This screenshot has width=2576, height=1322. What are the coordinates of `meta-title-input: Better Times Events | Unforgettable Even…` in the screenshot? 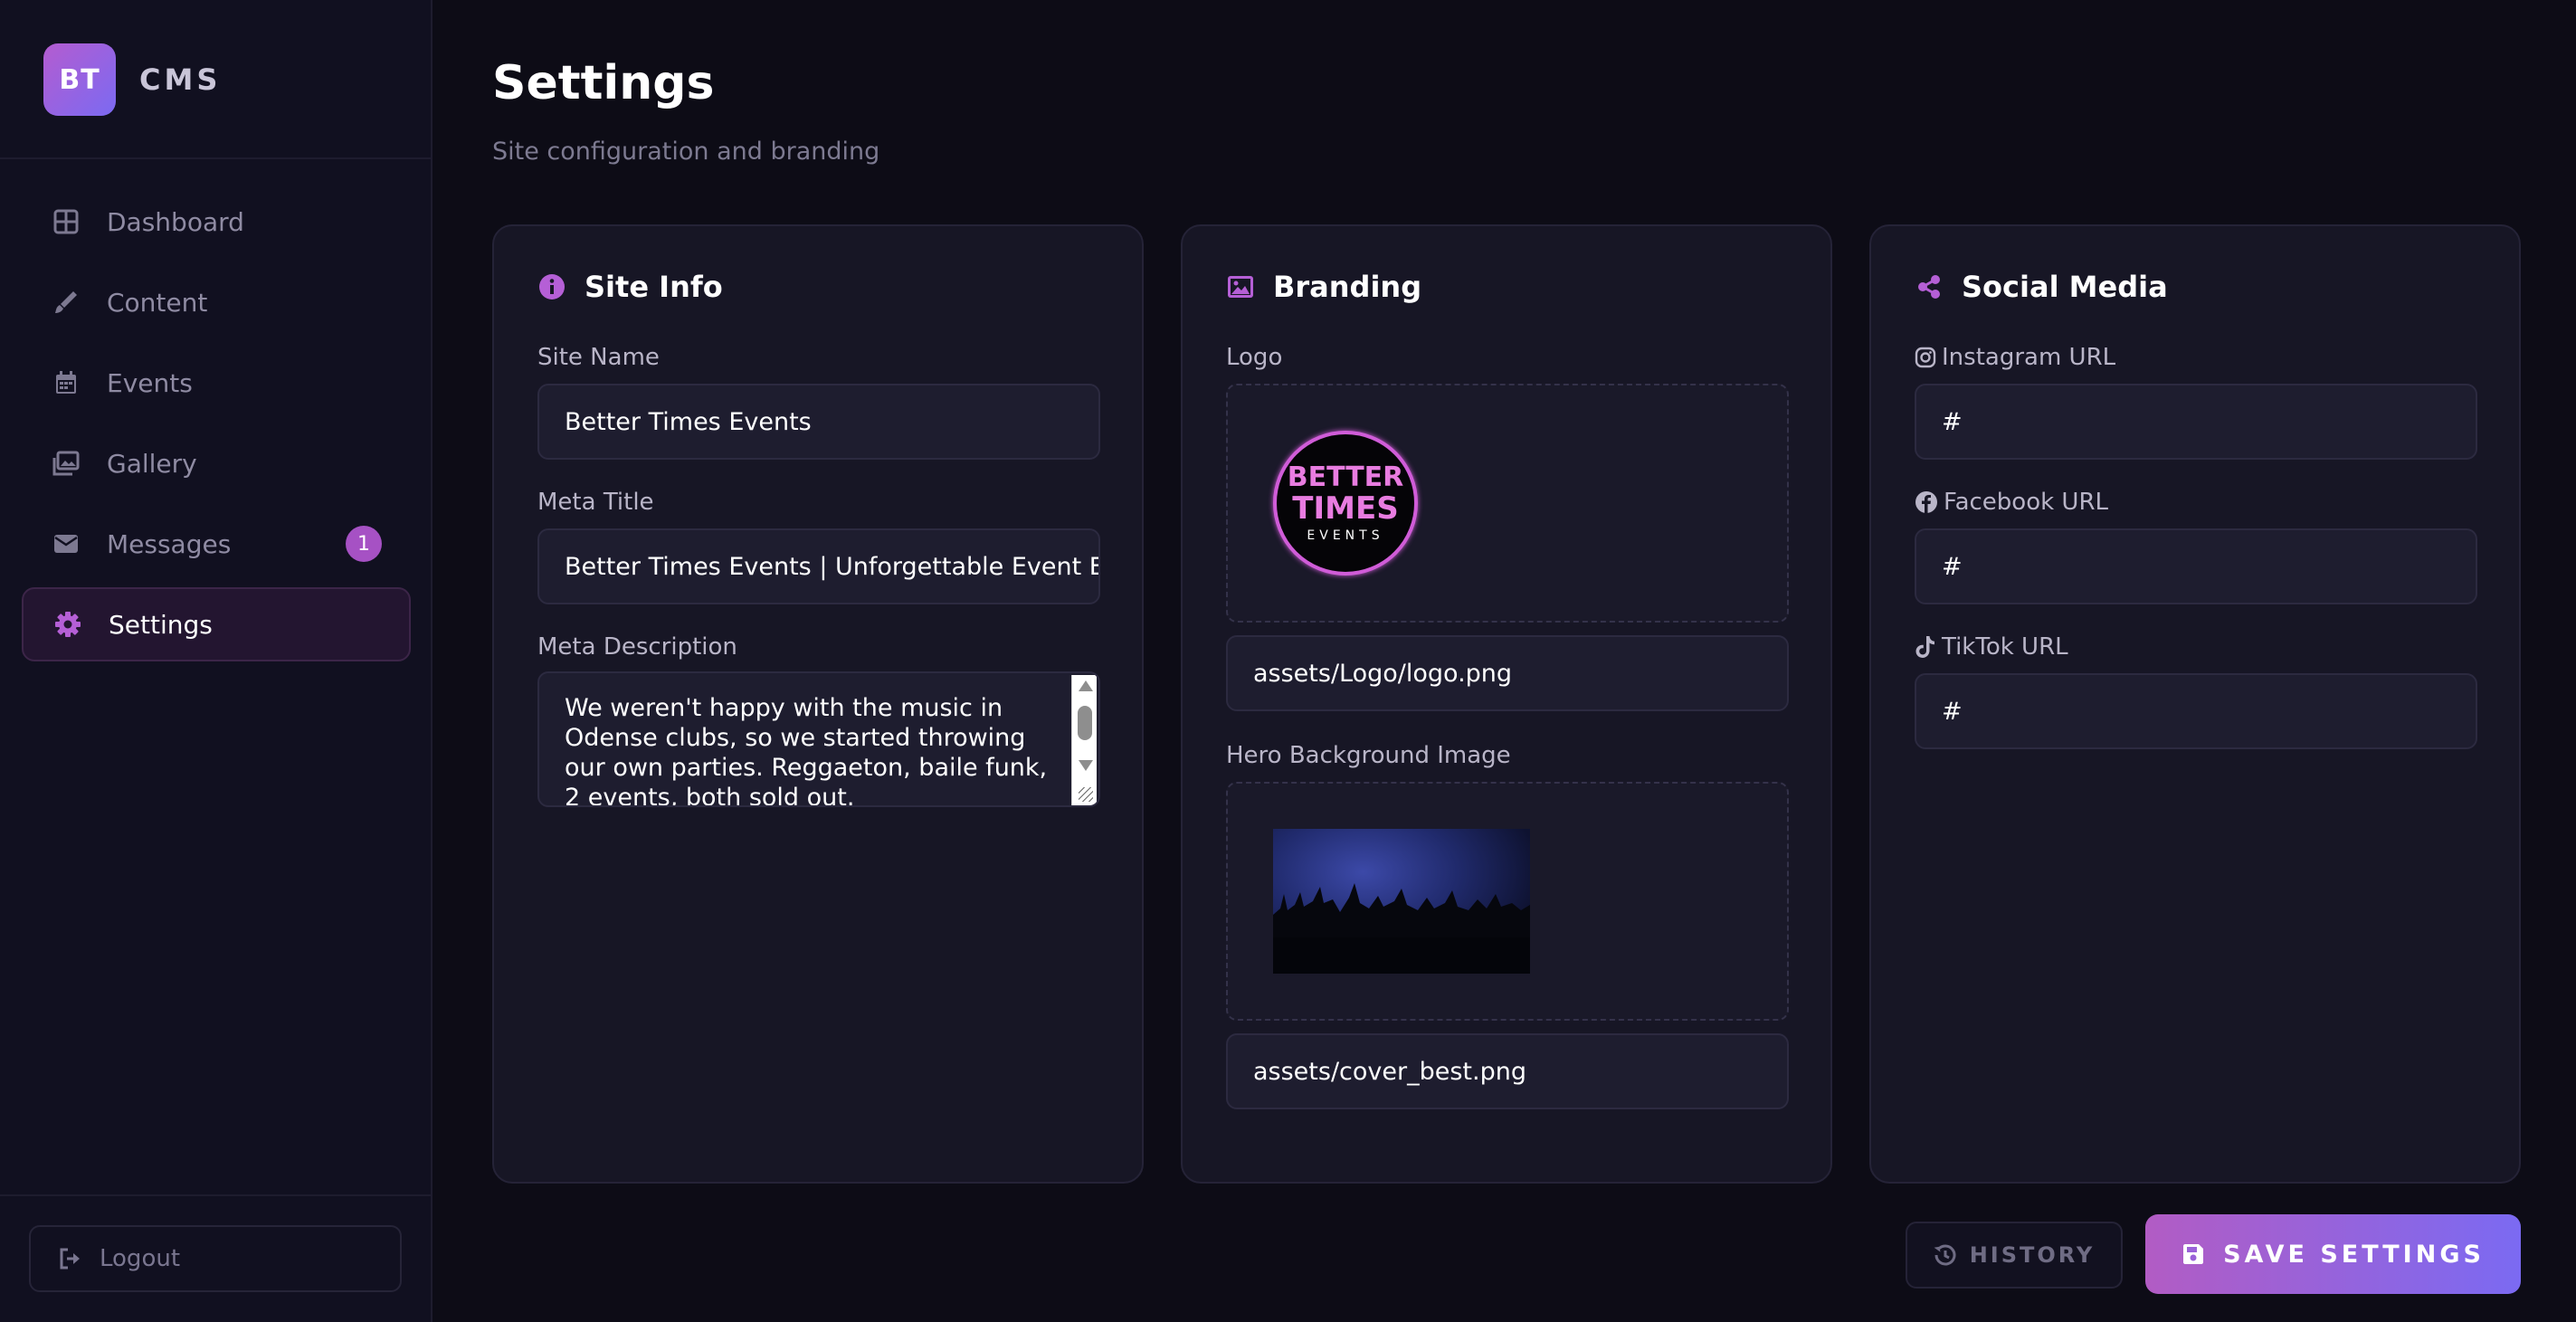 It's located at (818, 566).